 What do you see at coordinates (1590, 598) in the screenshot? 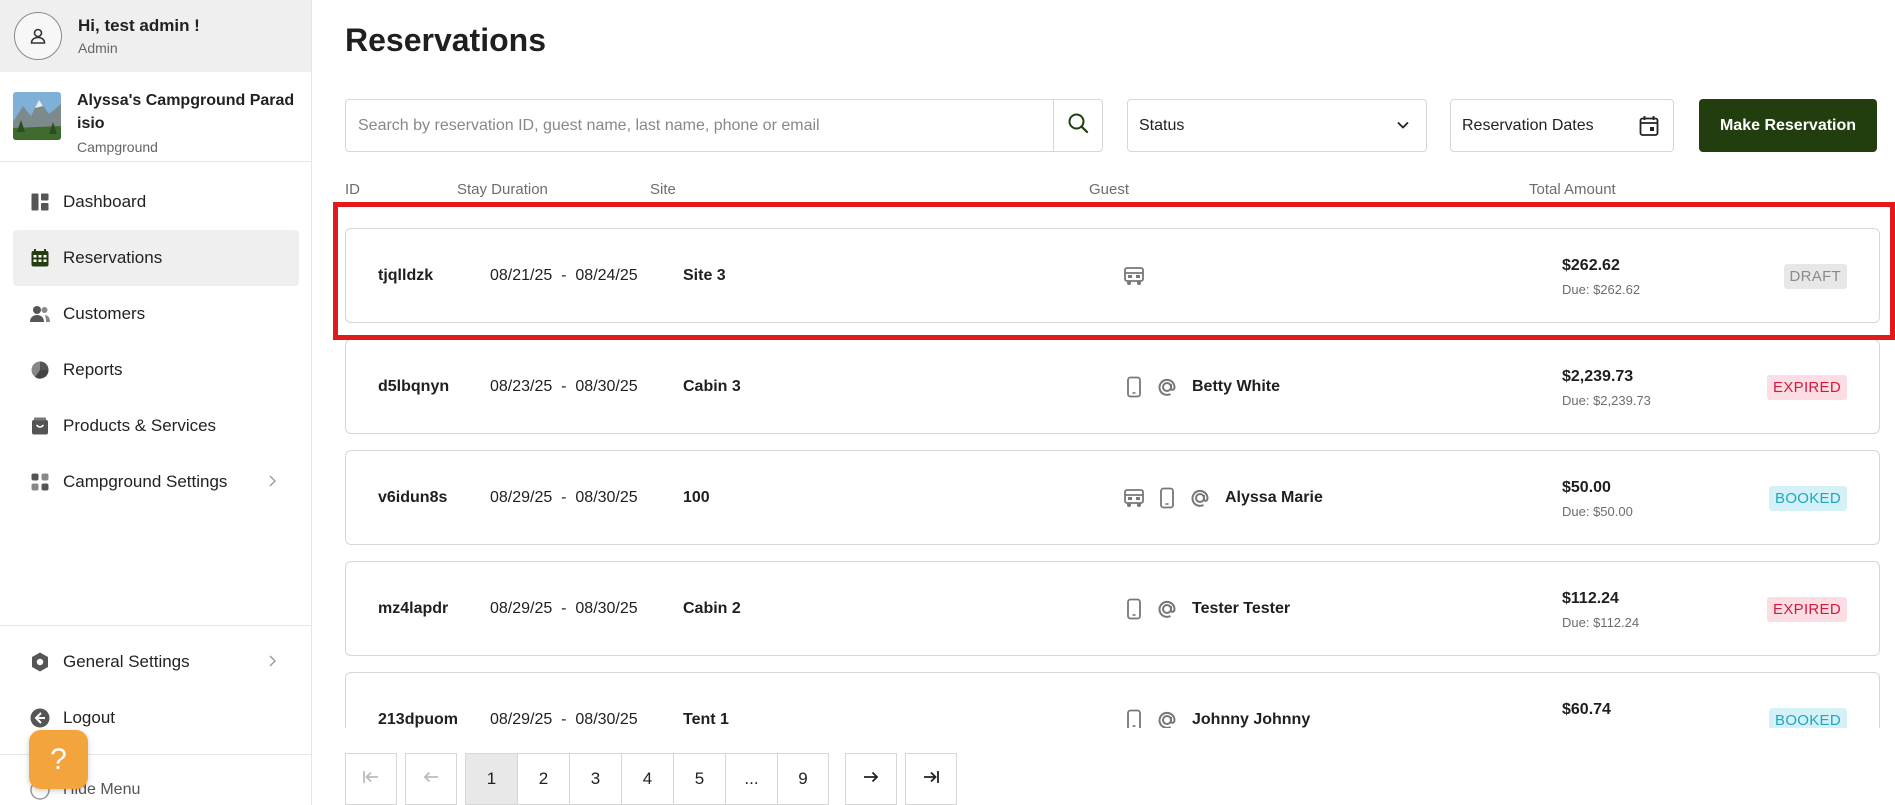
I see `total-value: $112.24` at bounding box center [1590, 598].